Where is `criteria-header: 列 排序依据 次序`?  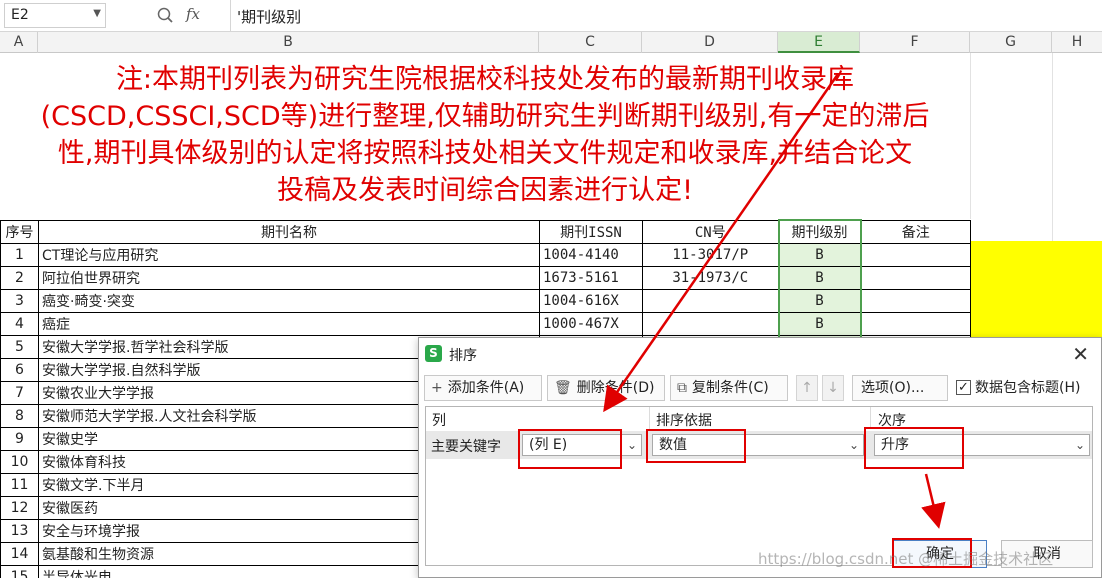 criteria-header: 列 排序依据 次序 is located at coordinates (759, 418).